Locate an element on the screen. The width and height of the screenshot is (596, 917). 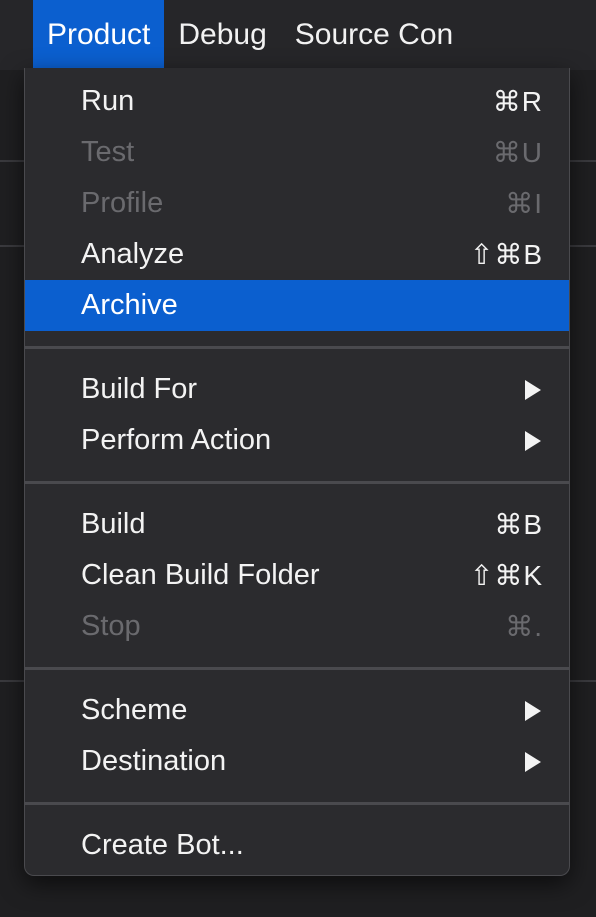
menu-item-build: Build ⌘B is located at coordinates (297, 524).